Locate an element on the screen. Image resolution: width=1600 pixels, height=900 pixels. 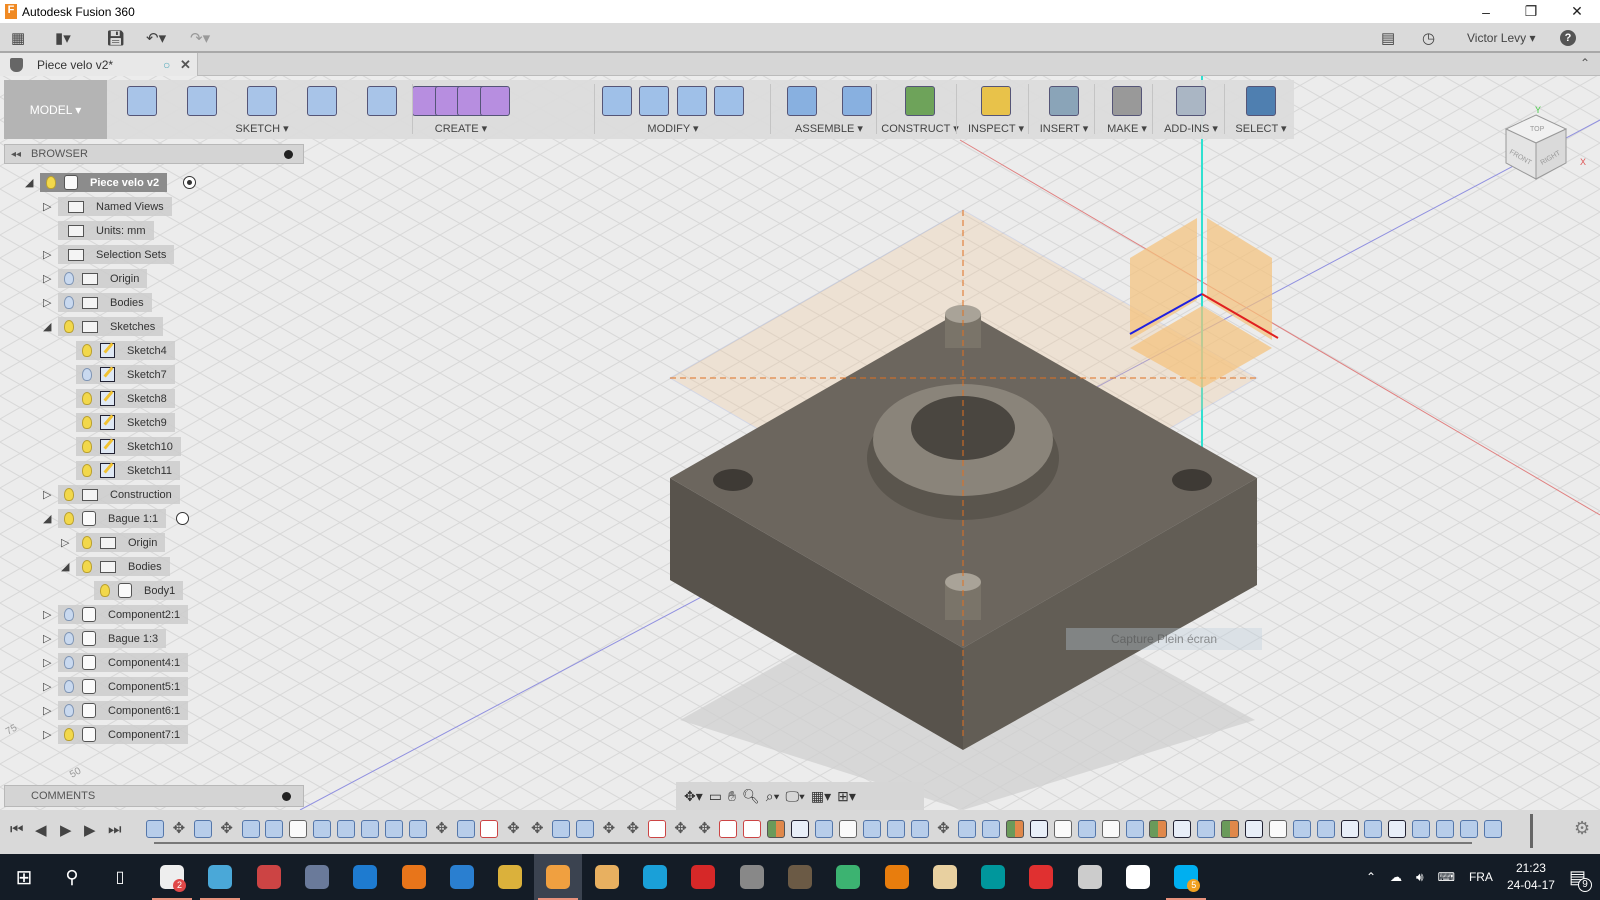
timeline-next-icon: ▶ is located at coordinates (90, 830).